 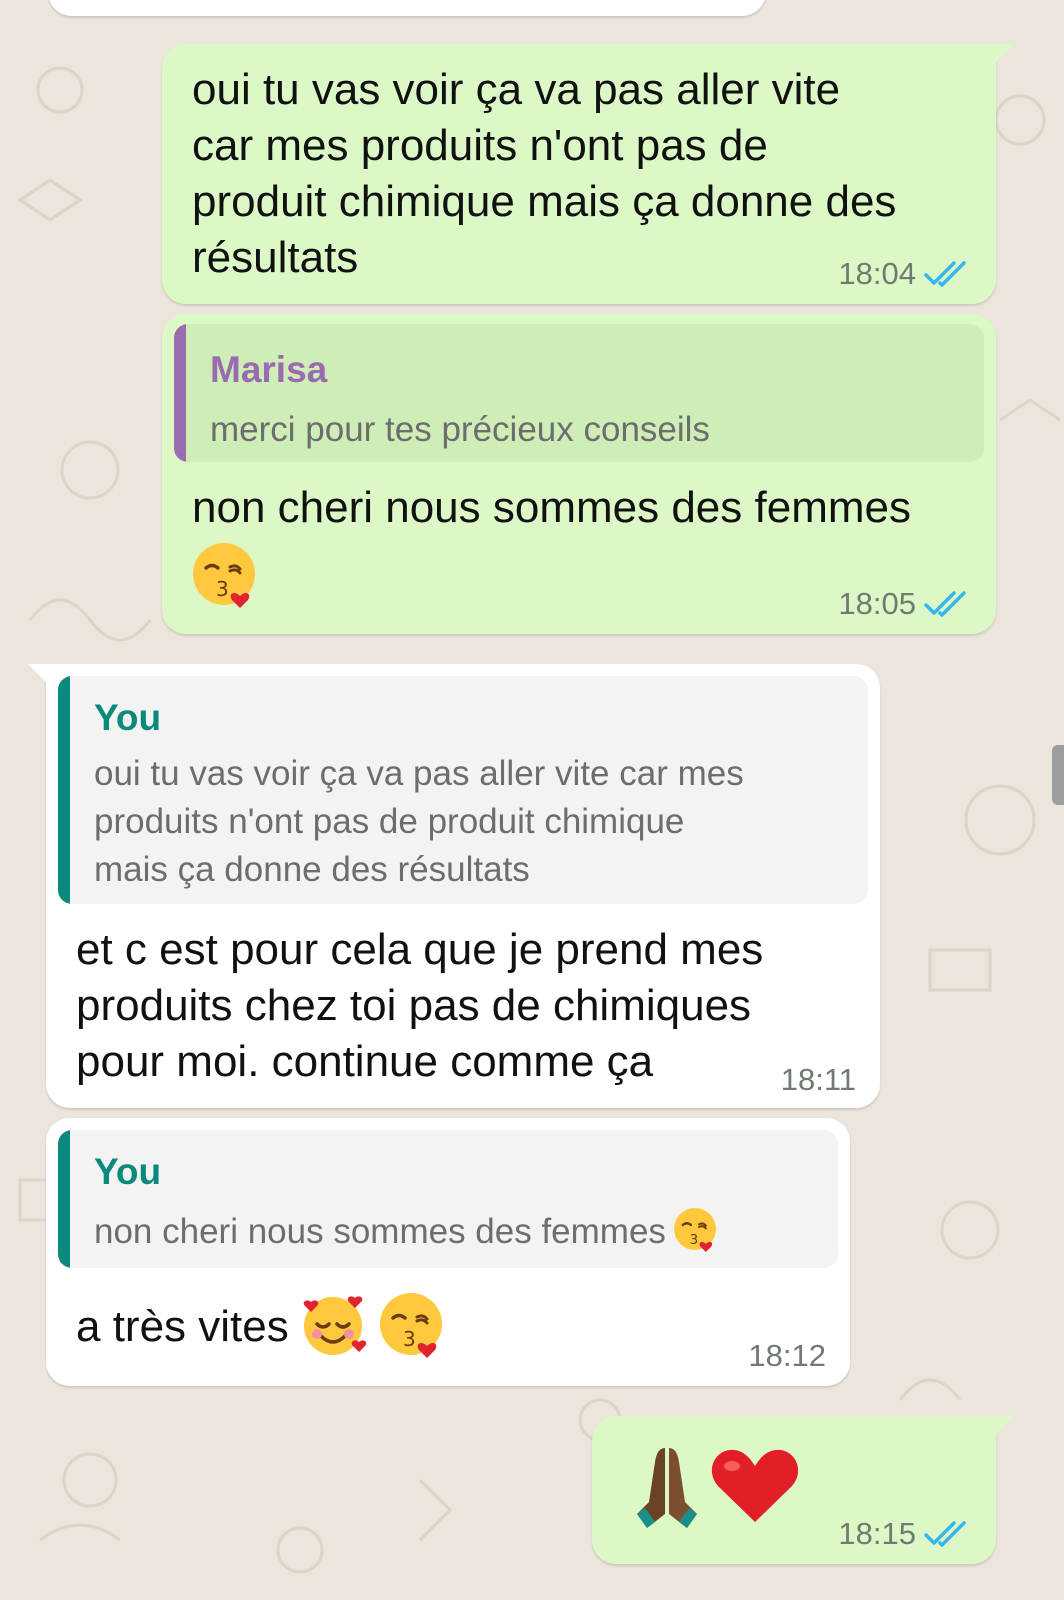 What do you see at coordinates (269, 369) in the screenshot?
I see `quote-author: Marisa` at bounding box center [269, 369].